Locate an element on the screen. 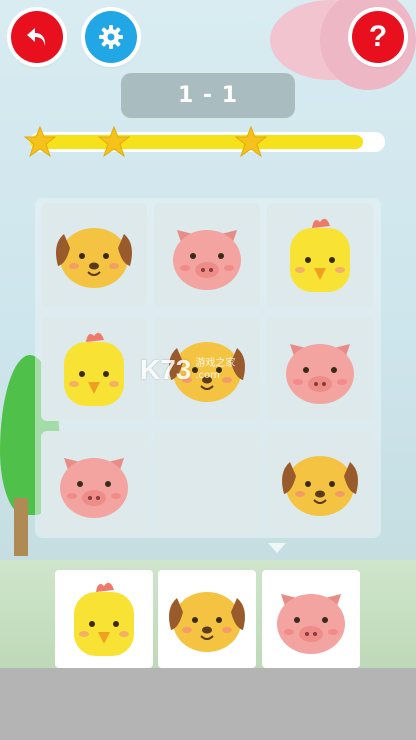  help-label: ? is located at coordinates (378, 36).